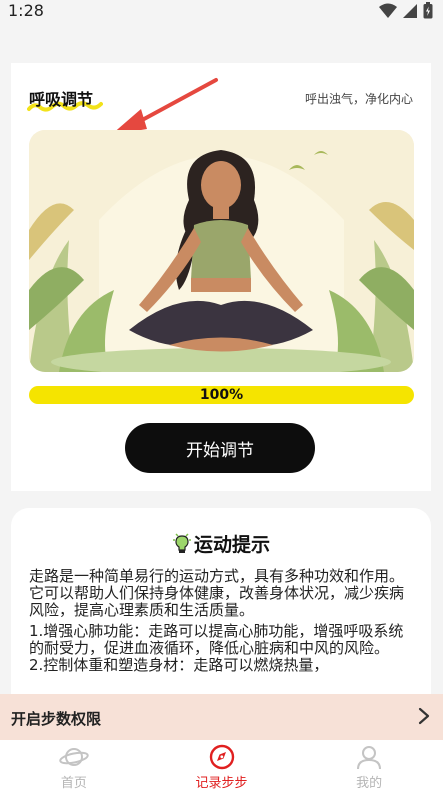 The height and width of the screenshot is (795, 443). Describe the element at coordinates (73, 783) in the screenshot. I see `nav-label-home: 首页` at that location.